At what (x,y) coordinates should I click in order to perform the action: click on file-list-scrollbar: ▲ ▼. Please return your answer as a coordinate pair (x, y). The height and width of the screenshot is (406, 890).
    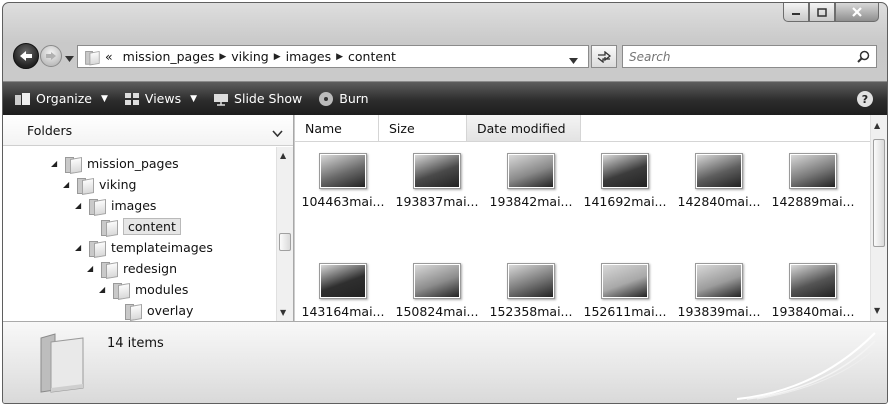
    Looking at the image, I should click on (878, 218).